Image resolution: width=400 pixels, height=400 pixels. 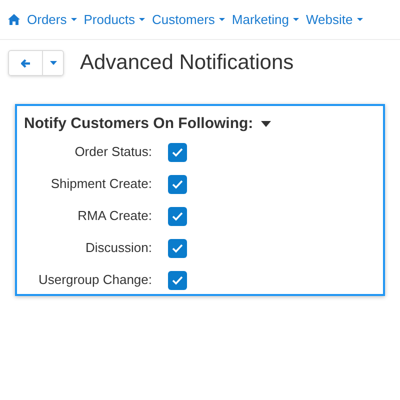 What do you see at coordinates (101, 184) in the screenshot?
I see `option-label: Shipment Create:` at bounding box center [101, 184].